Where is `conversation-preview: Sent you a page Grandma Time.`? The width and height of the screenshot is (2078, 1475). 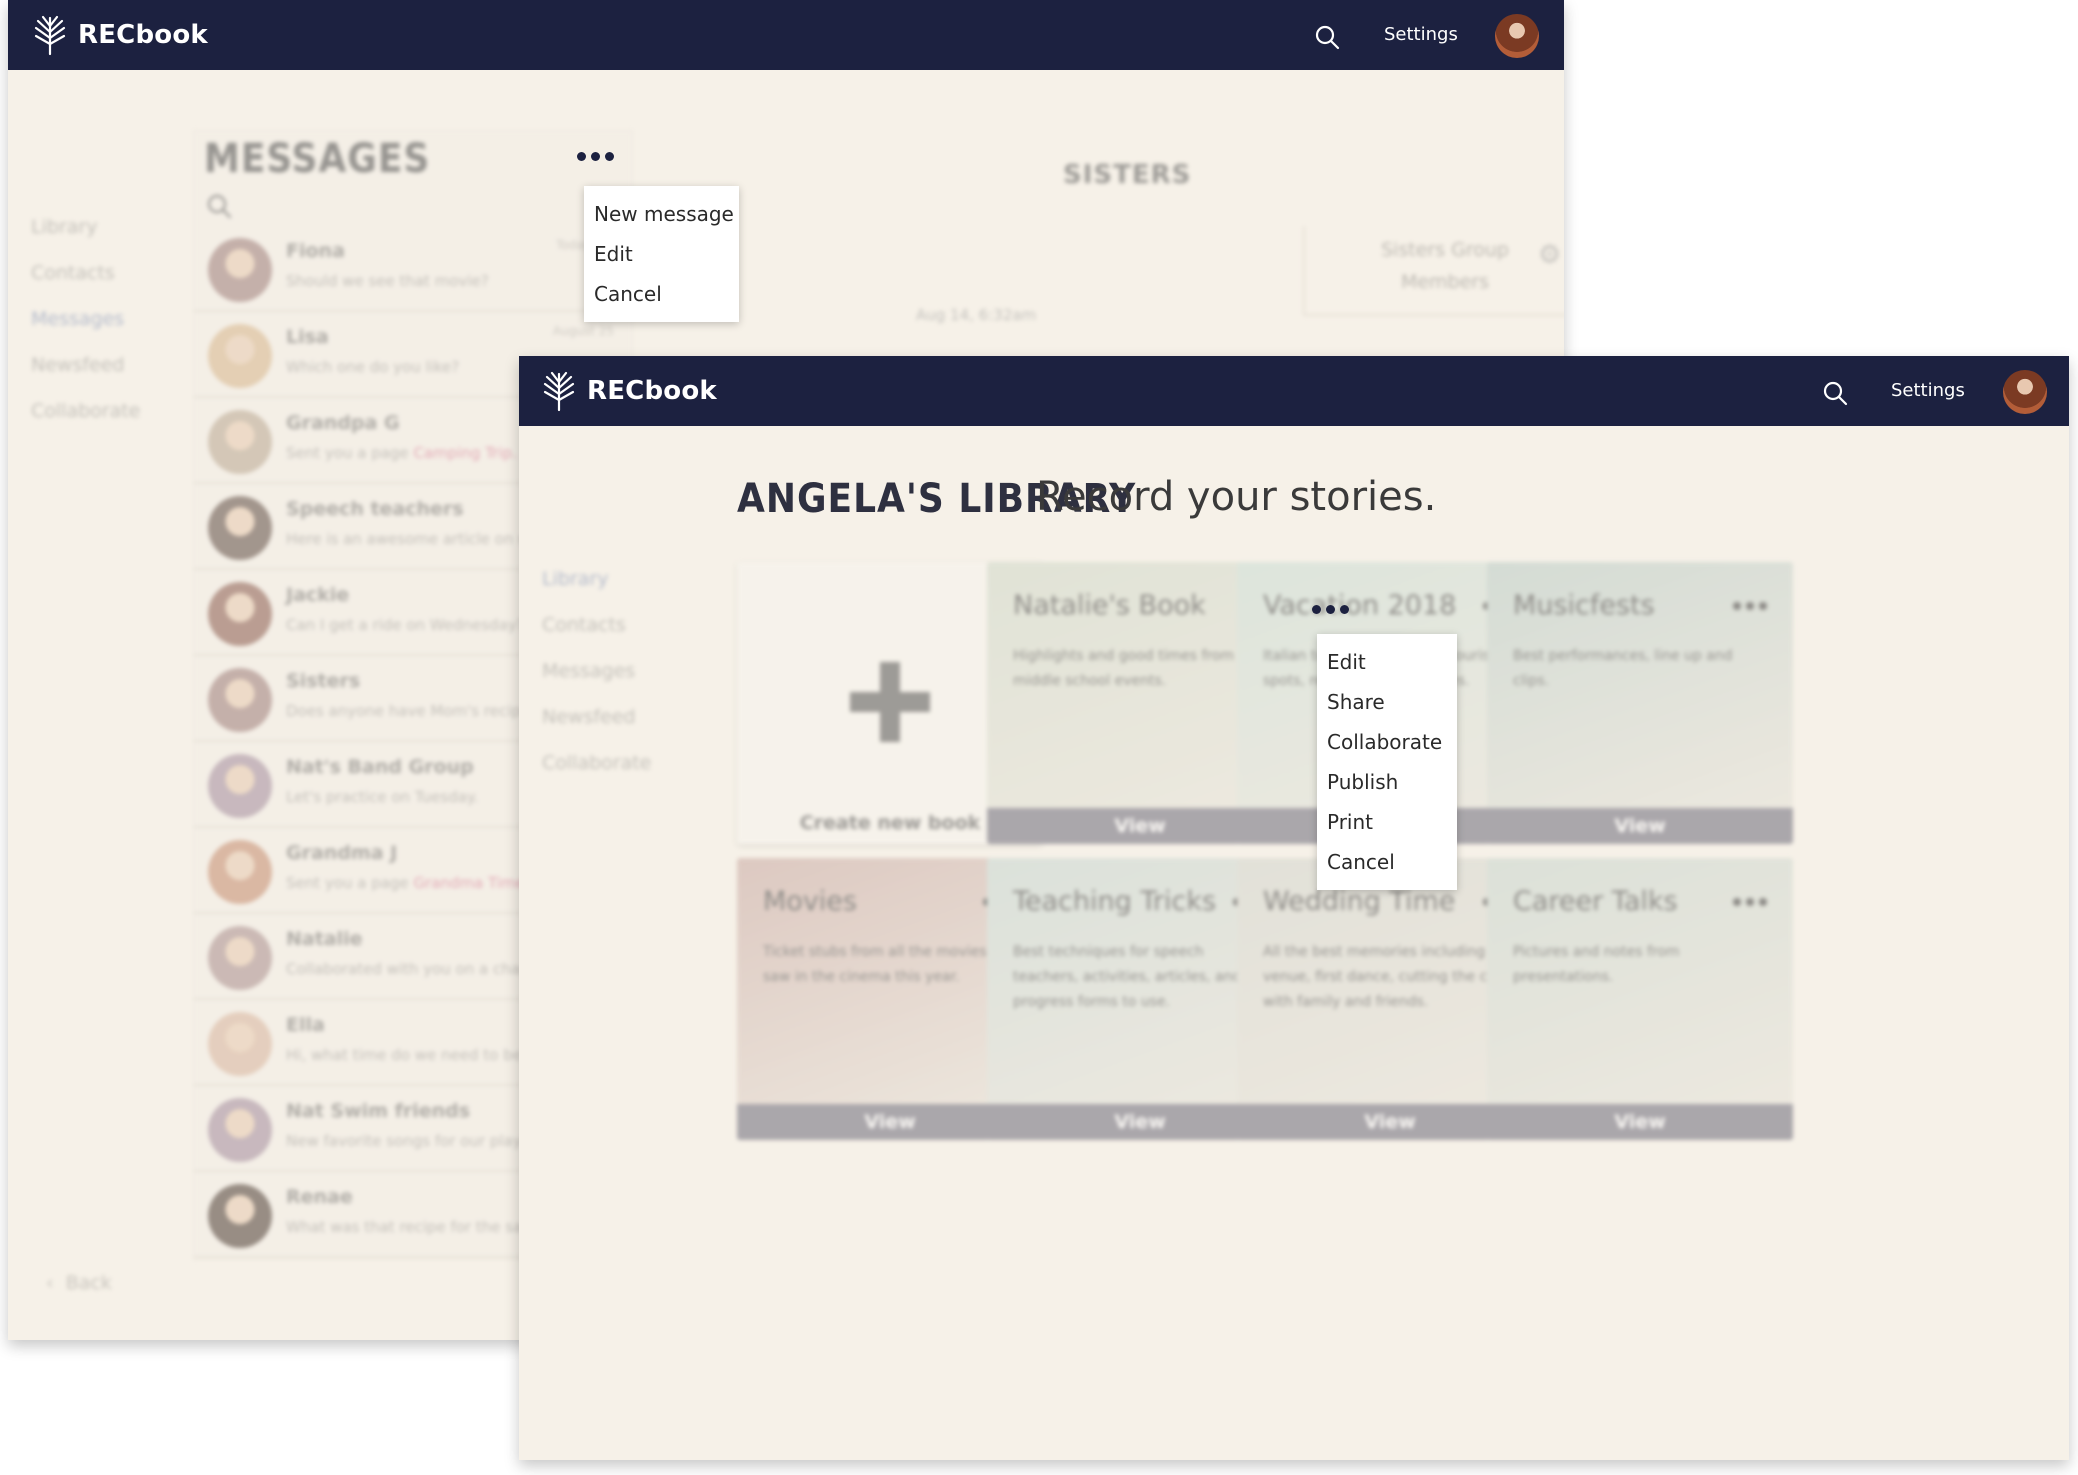 conversation-preview: Sent you a page Grandma Time. is located at coordinates (408, 883).